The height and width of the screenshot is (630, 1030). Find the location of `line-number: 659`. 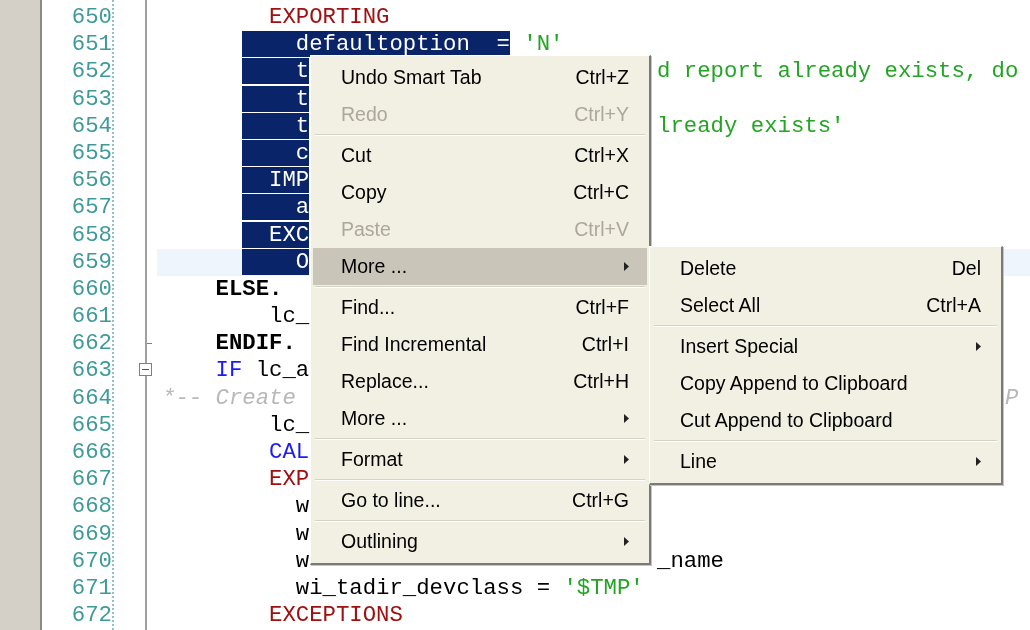

line-number: 659 is located at coordinates (91, 262).